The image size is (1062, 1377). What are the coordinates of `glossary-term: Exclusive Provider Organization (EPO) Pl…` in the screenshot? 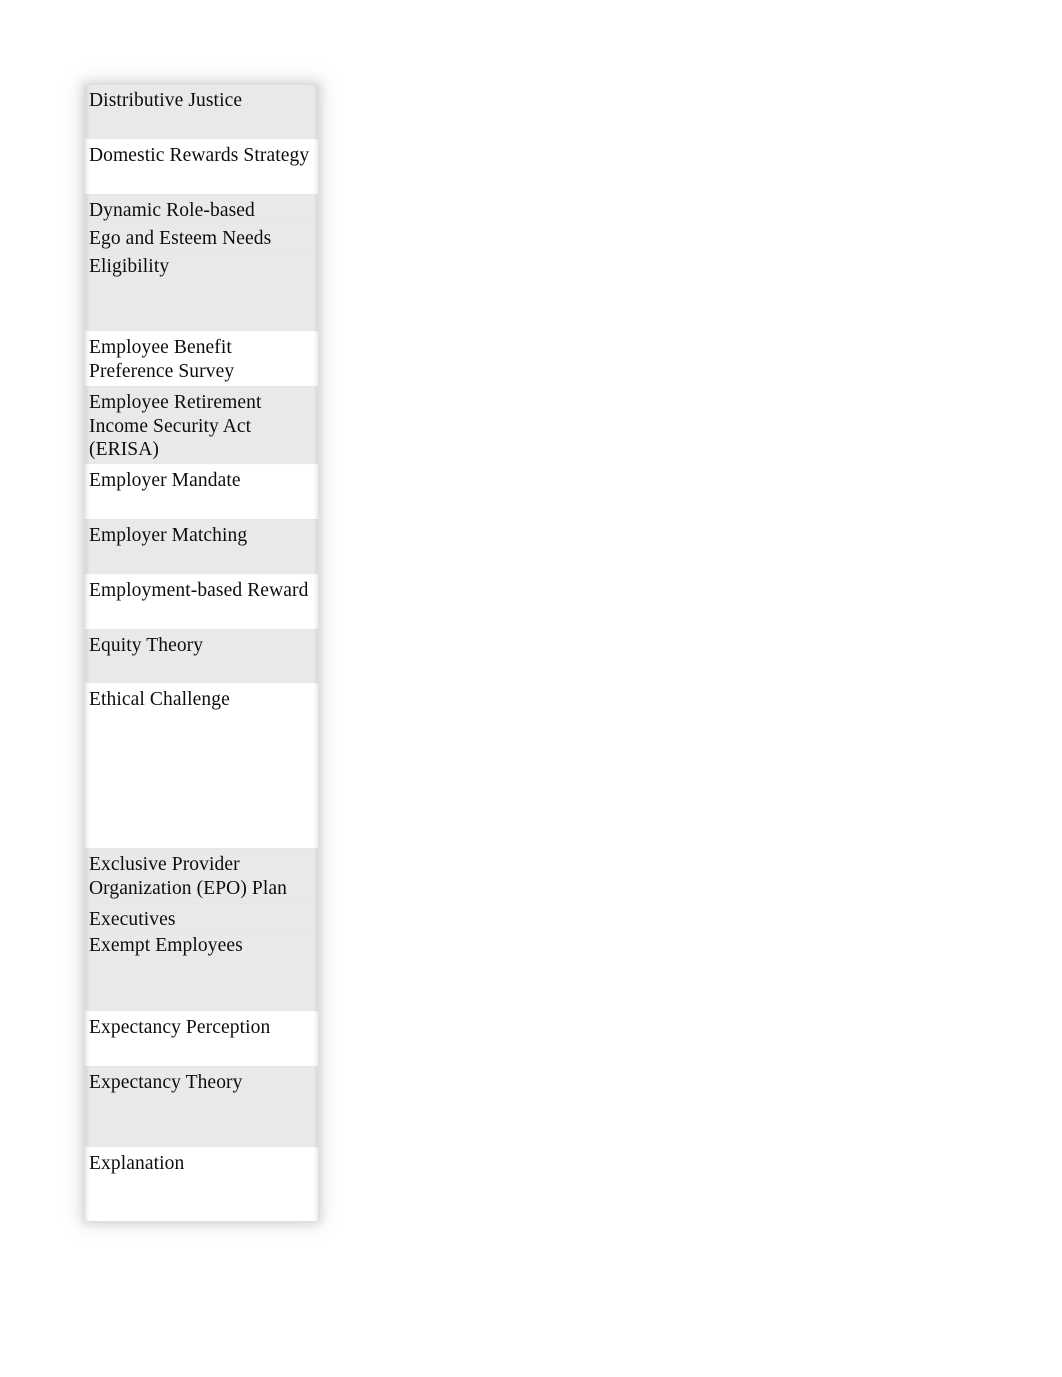 It's located at (188, 876).